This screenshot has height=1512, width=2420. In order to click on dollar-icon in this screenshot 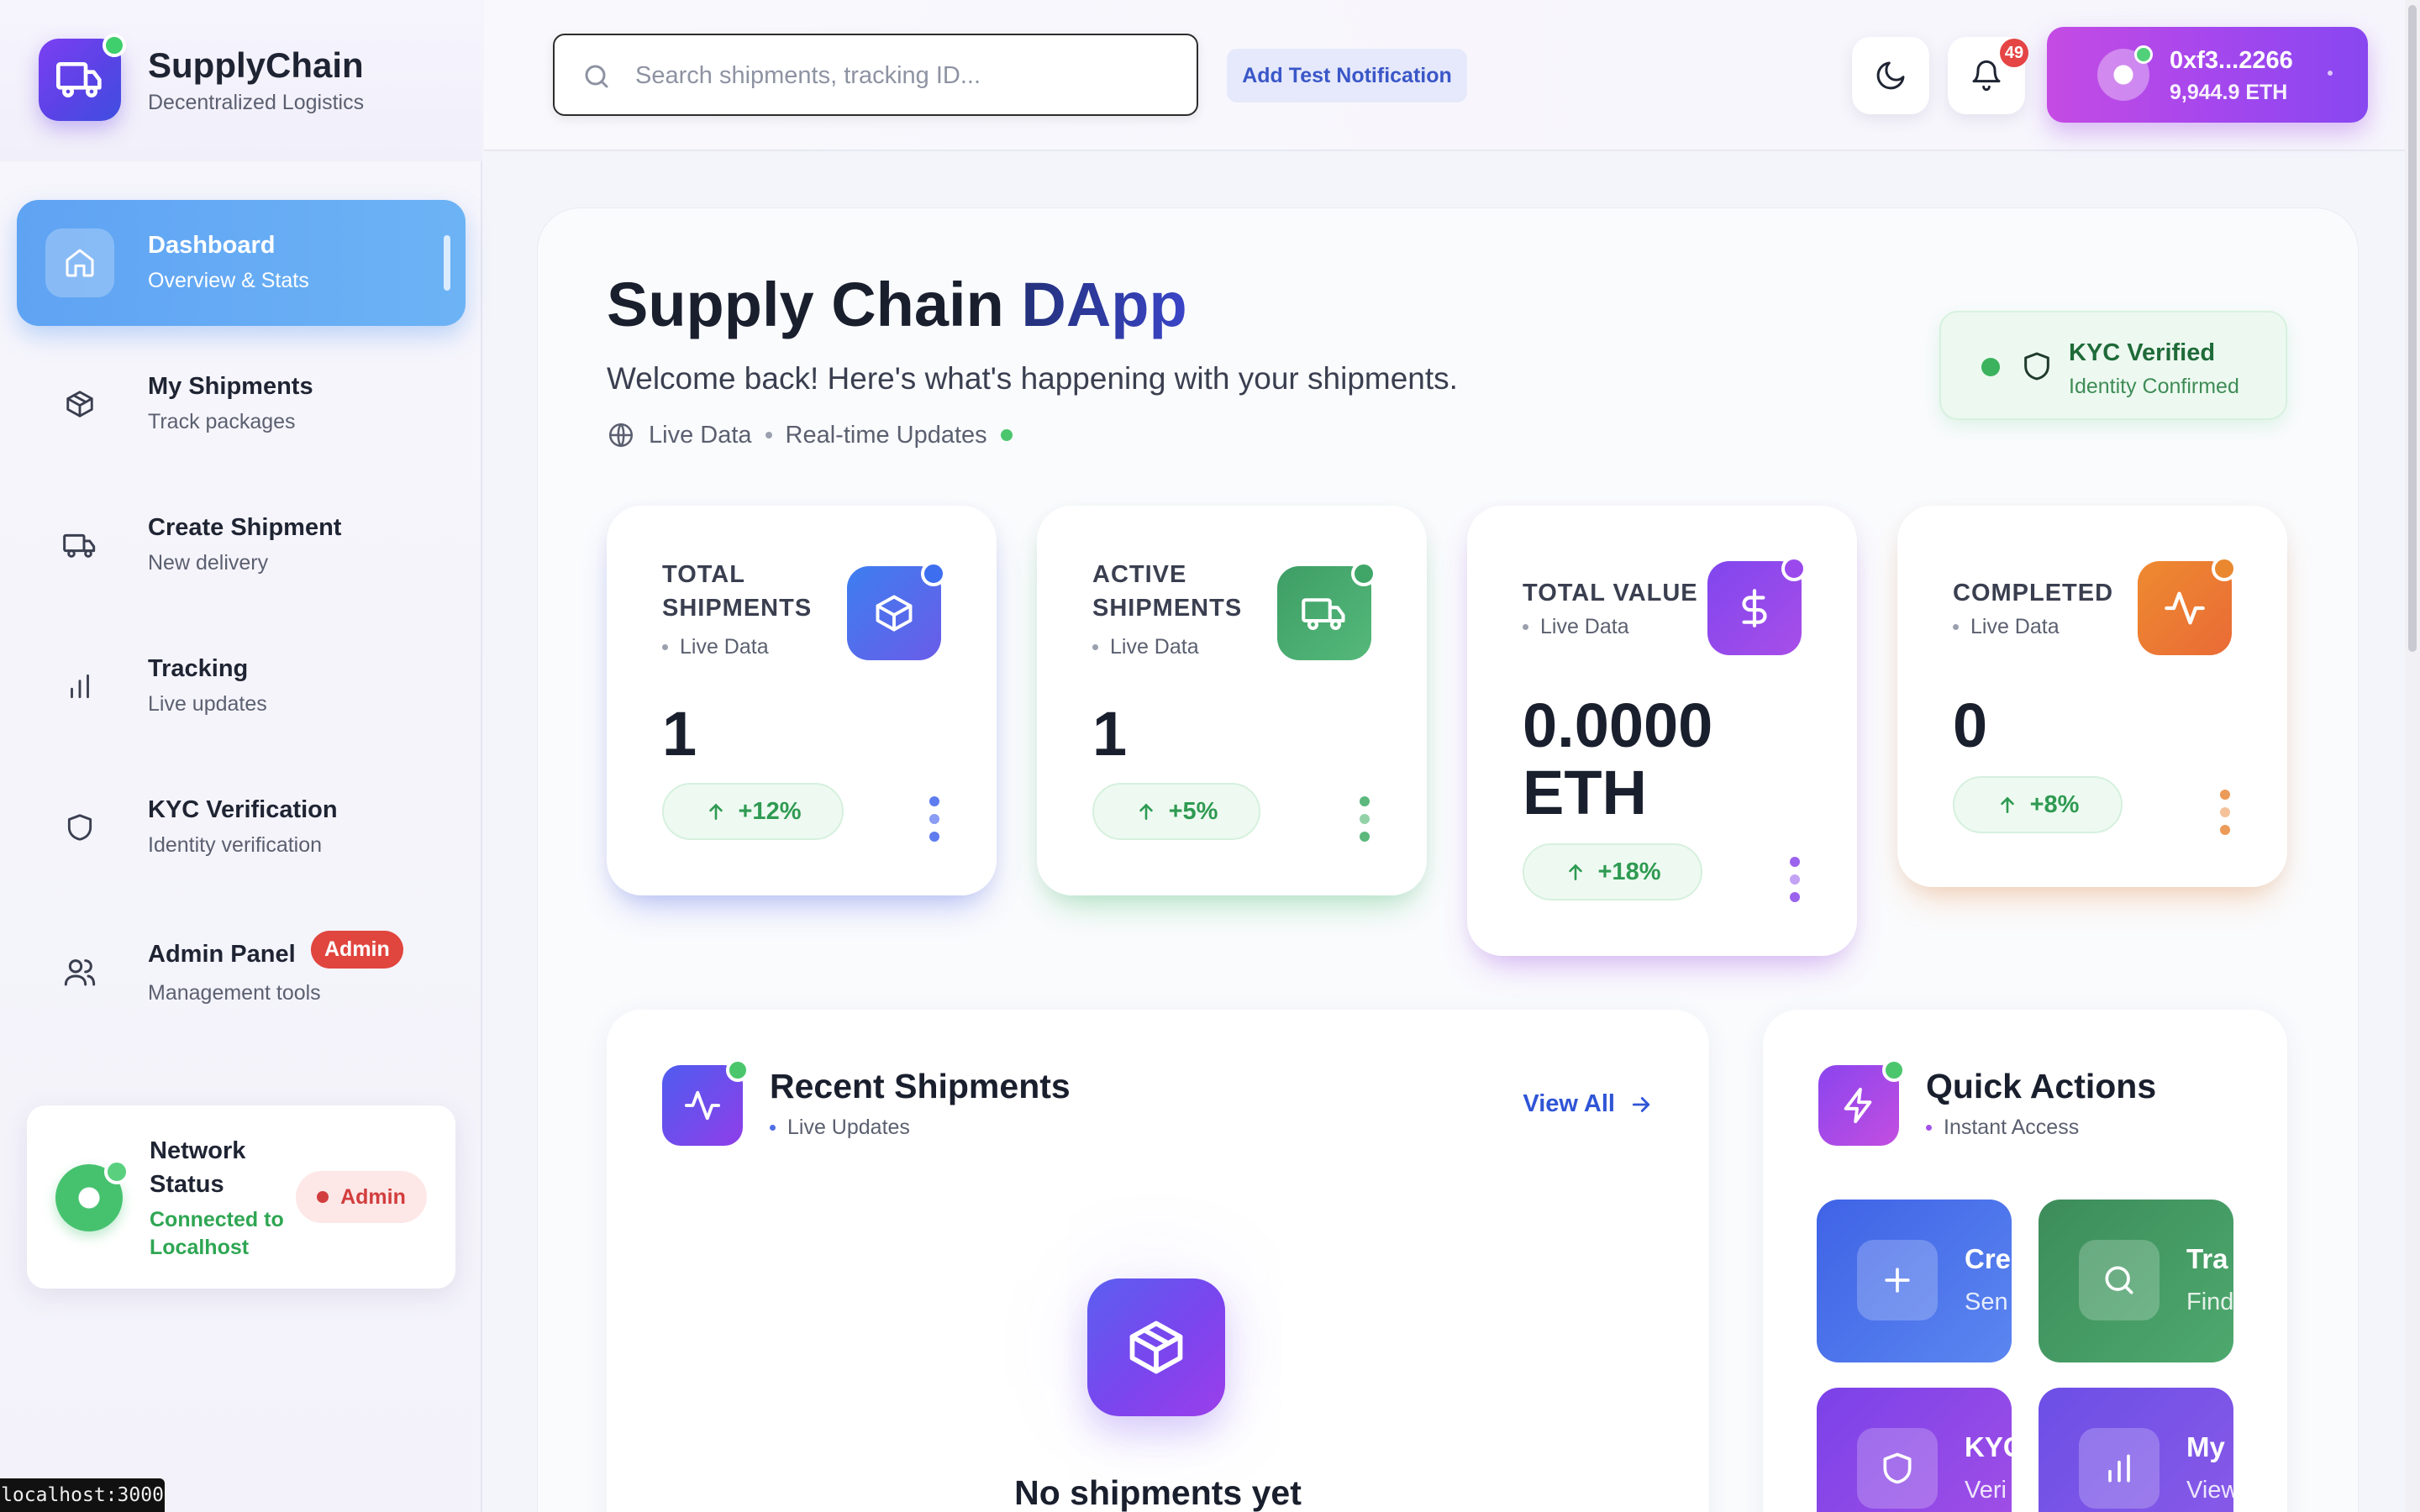, I will do `click(1757, 605)`.